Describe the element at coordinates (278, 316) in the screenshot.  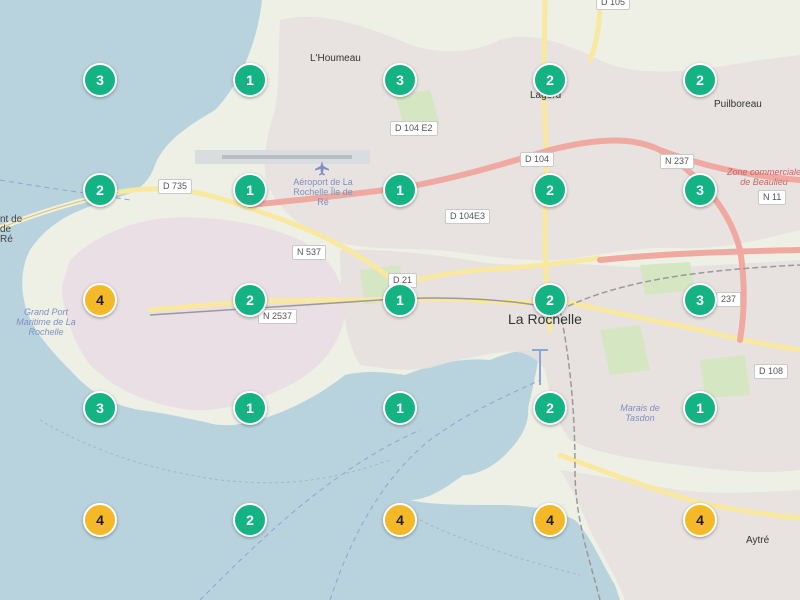
I see `road-n2537: N 2537` at that location.